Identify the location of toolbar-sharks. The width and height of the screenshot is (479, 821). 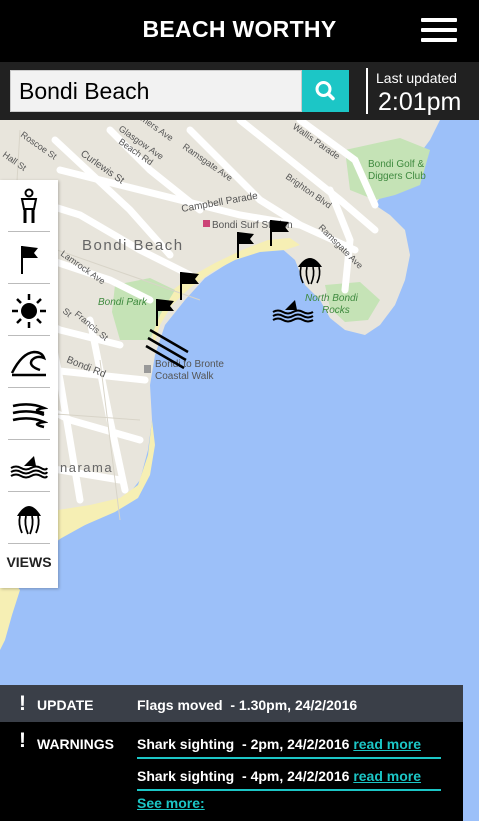
(29, 467).